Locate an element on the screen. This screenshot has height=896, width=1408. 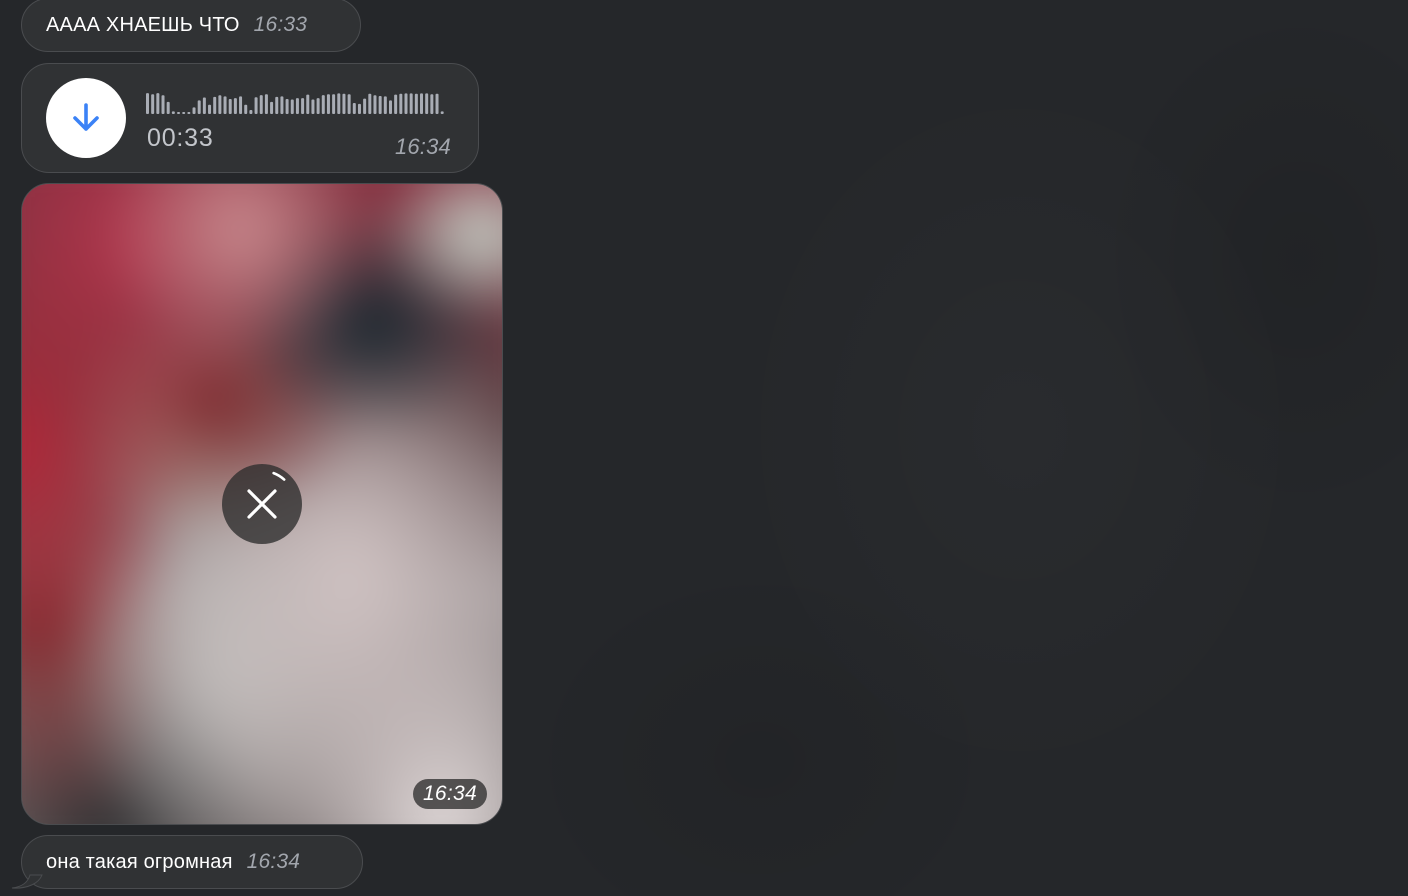
message-text: она такая огромная is located at coordinates (139, 861).